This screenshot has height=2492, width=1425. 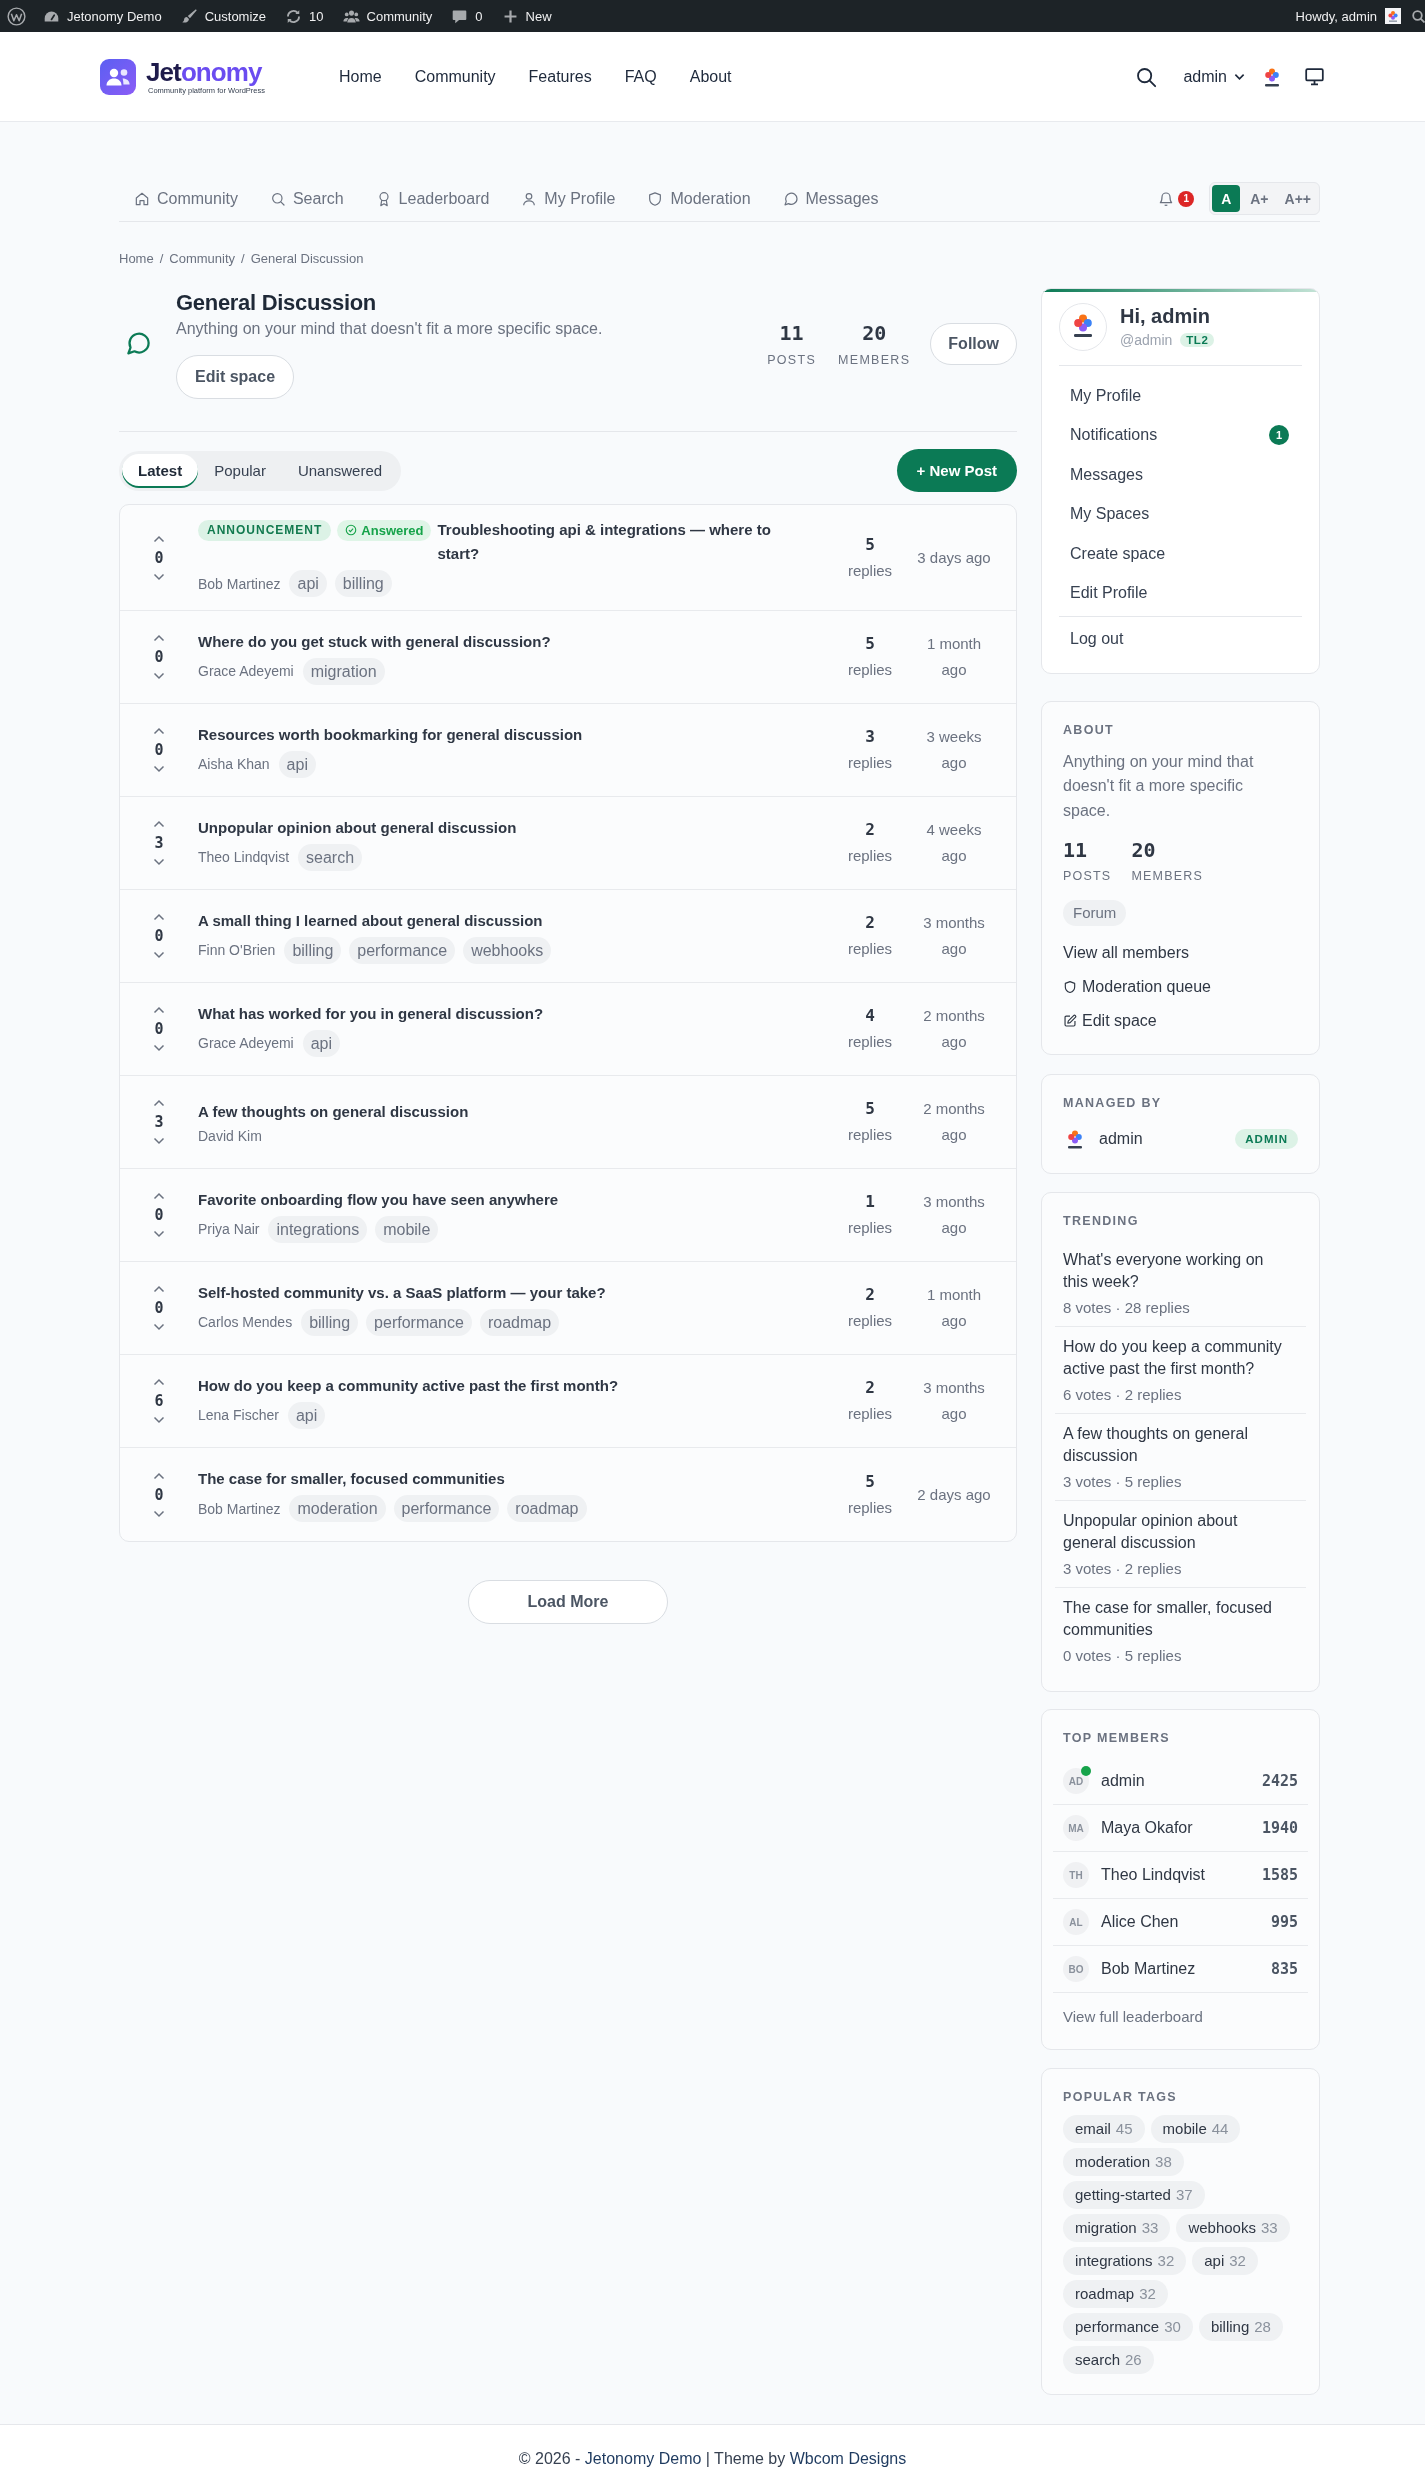 I want to click on manager-name: admin, so click(x=1121, y=1139).